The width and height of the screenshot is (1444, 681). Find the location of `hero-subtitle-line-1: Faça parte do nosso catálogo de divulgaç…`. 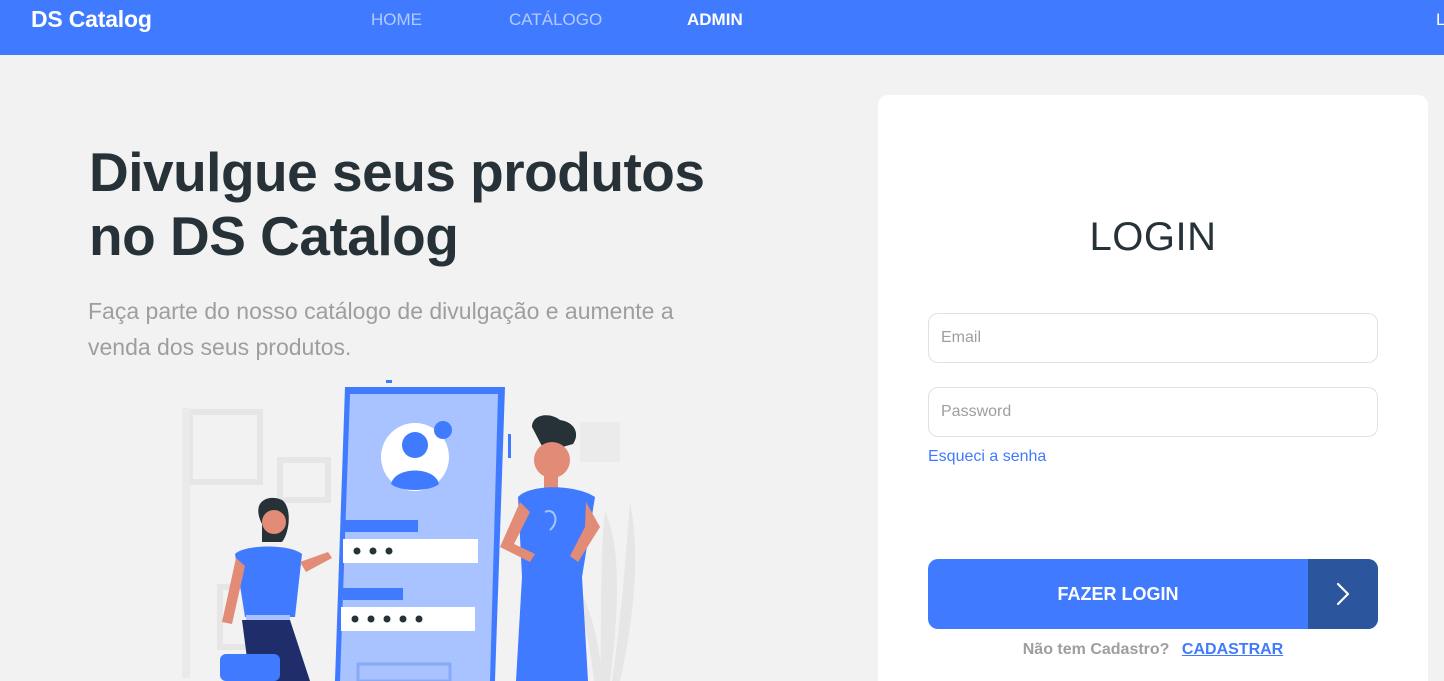

hero-subtitle-line-1: Faça parte do nosso catálogo de divulgaç… is located at coordinates (381, 311).